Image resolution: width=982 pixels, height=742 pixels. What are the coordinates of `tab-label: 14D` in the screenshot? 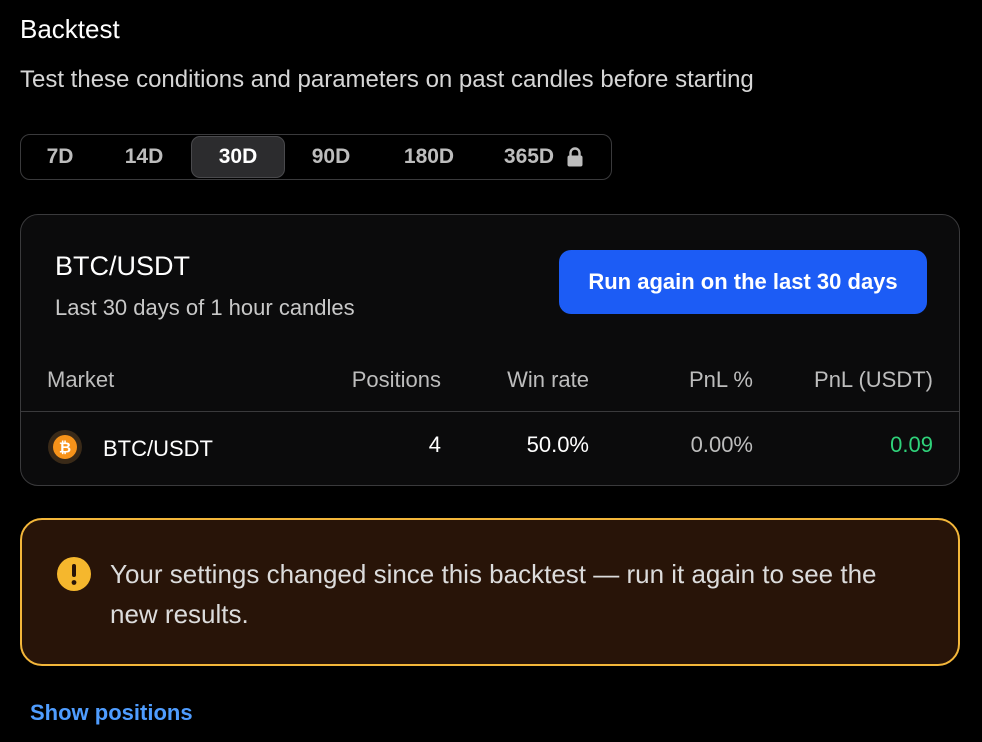 It's located at (144, 156).